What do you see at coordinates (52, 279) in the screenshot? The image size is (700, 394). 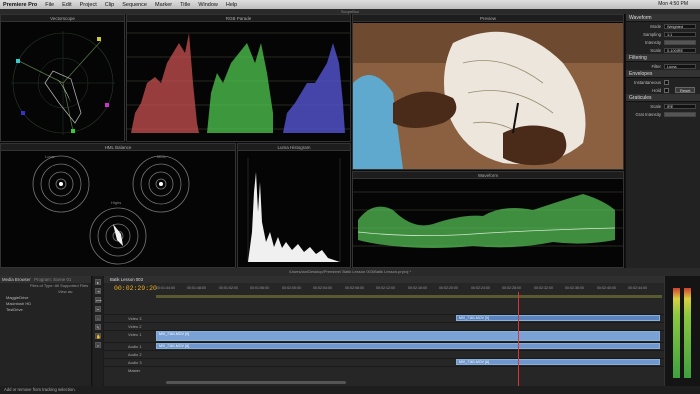 I see `program-tab: Program: Scene 01` at bounding box center [52, 279].